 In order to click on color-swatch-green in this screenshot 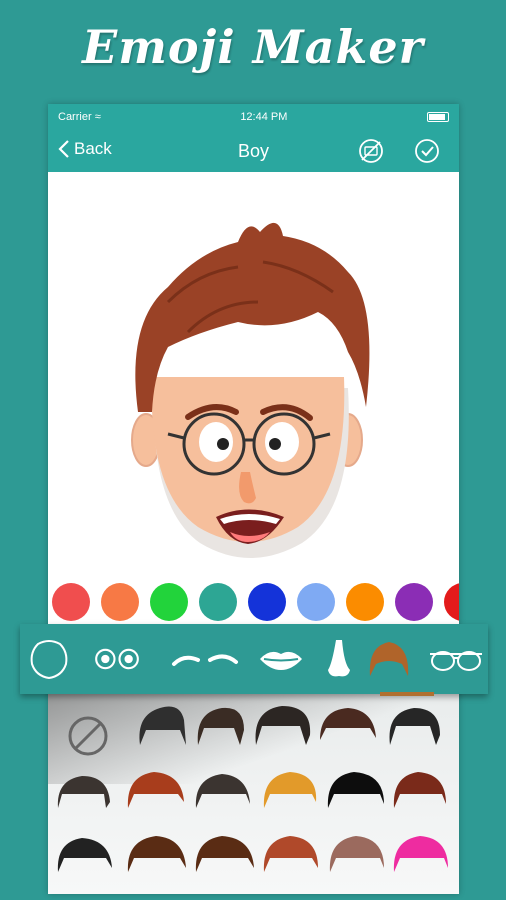, I will do `click(169, 602)`.